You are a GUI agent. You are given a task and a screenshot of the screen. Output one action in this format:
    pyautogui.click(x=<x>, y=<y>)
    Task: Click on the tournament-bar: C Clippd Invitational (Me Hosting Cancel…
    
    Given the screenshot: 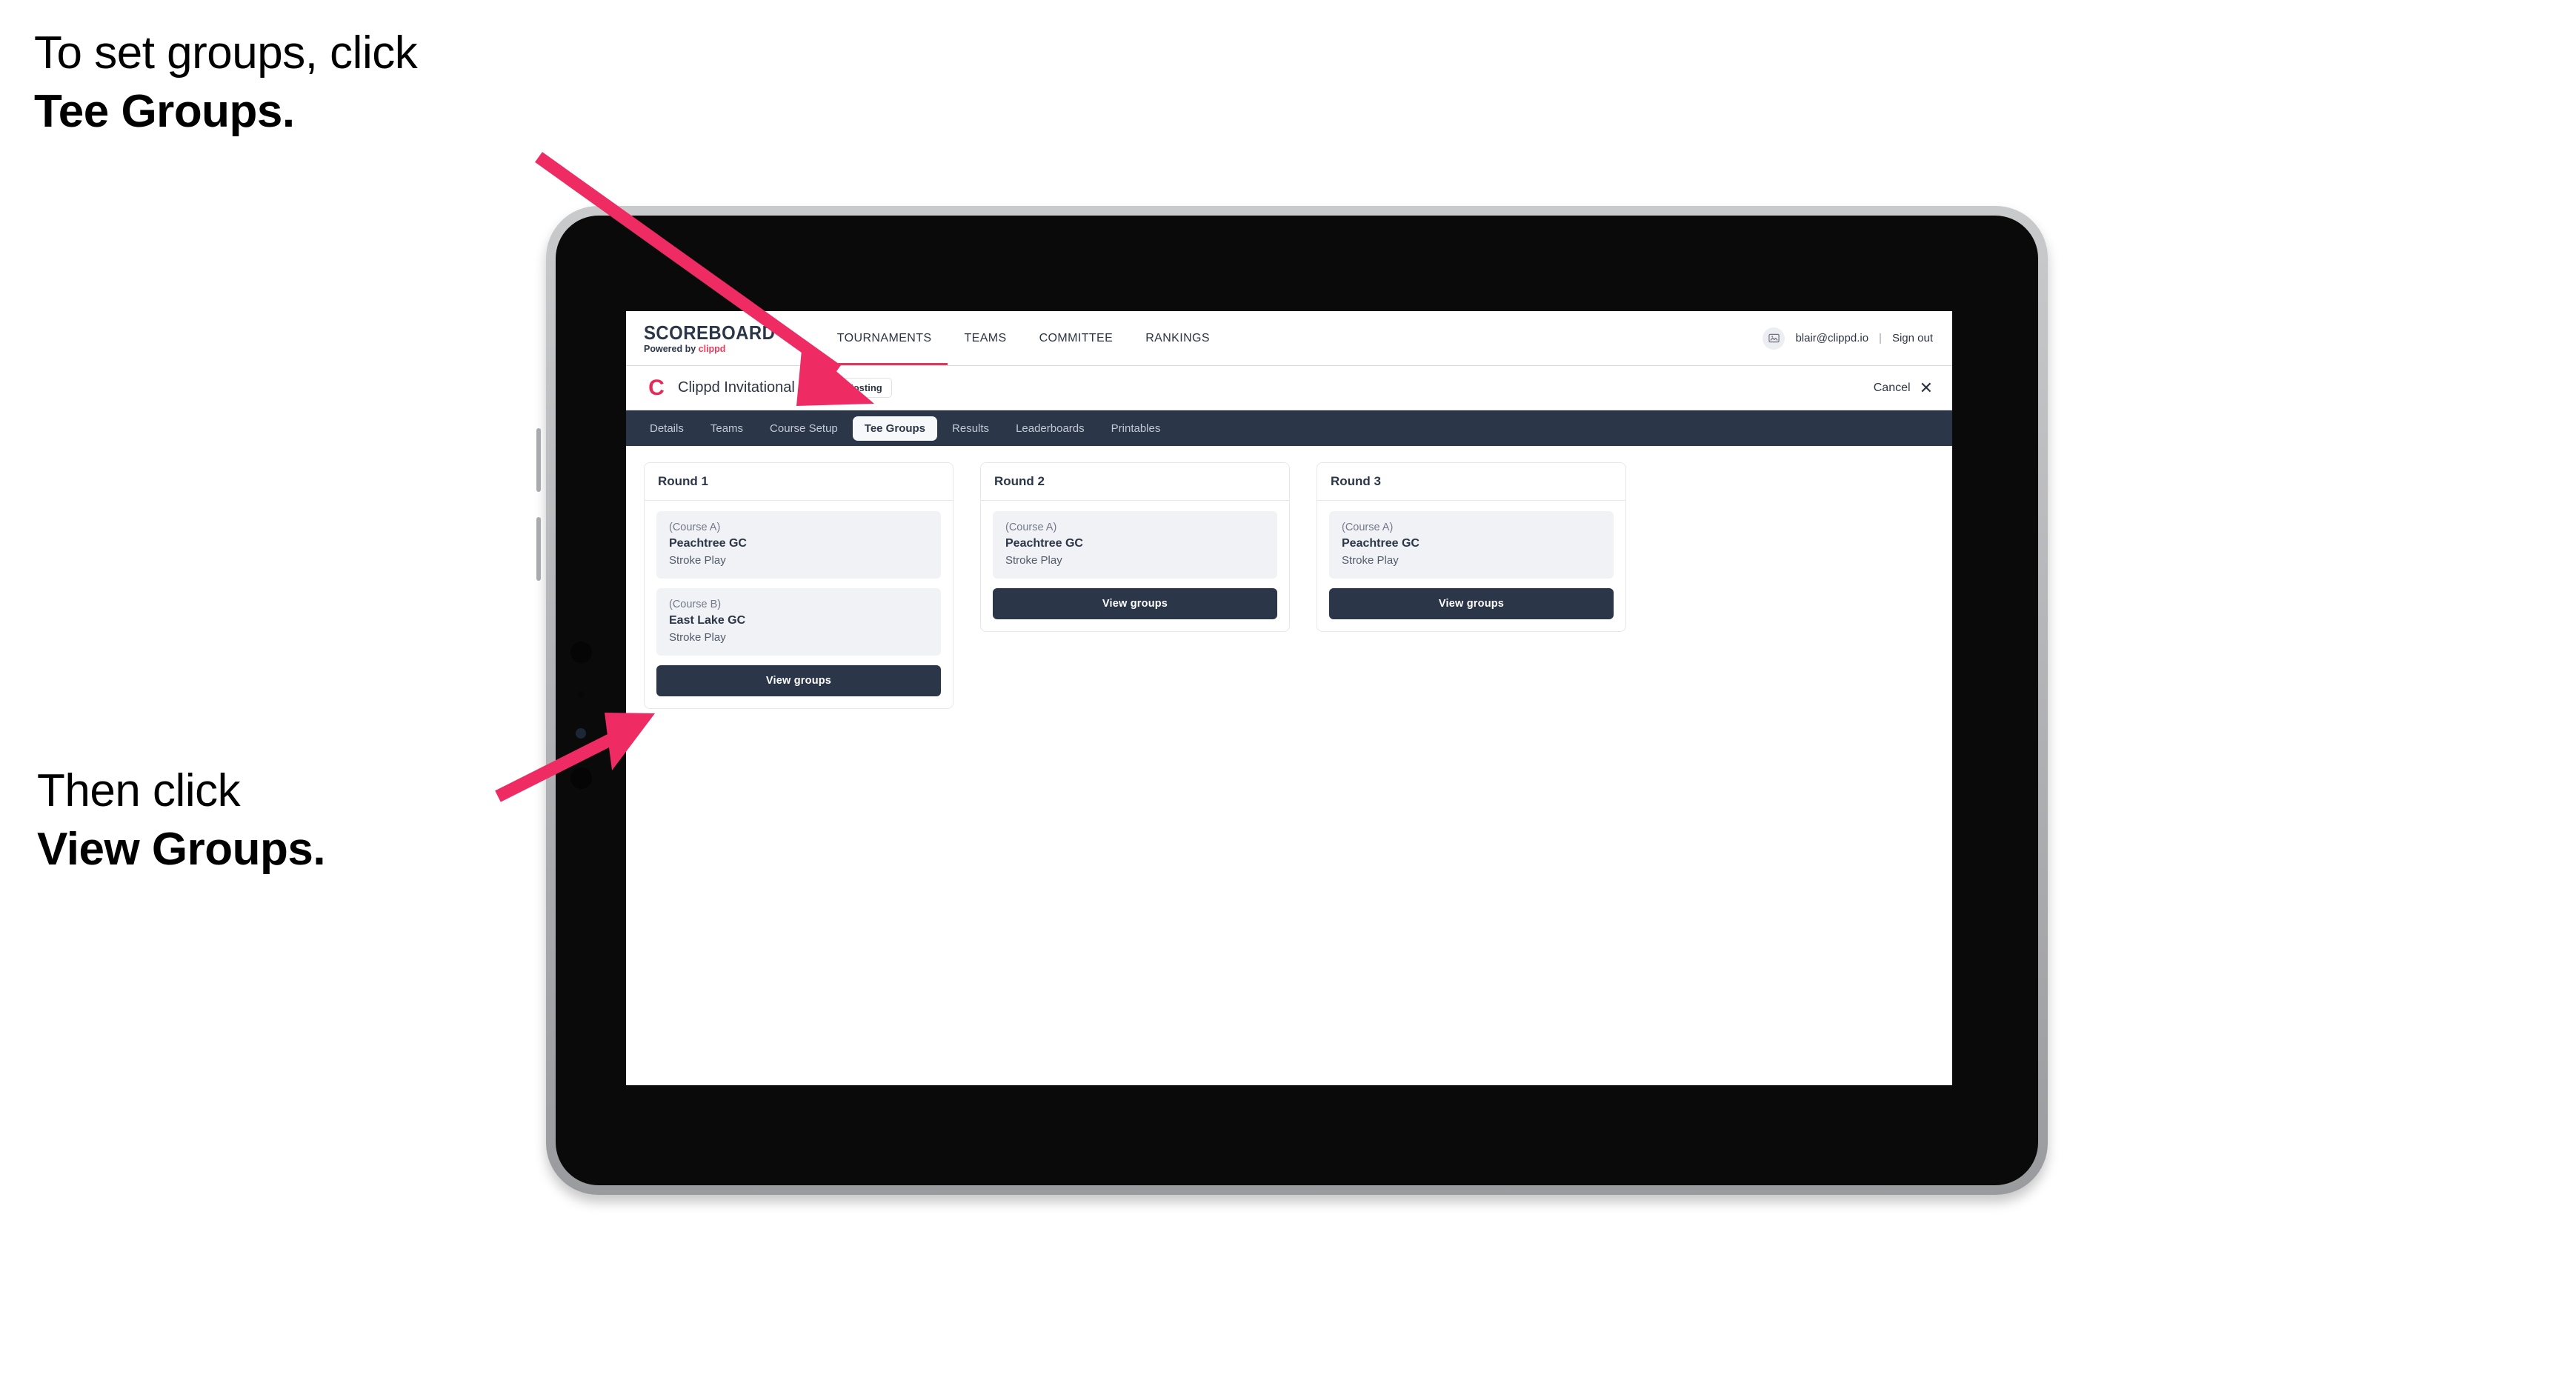 What is the action you would take?
    pyautogui.click(x=1289, y=388)
    